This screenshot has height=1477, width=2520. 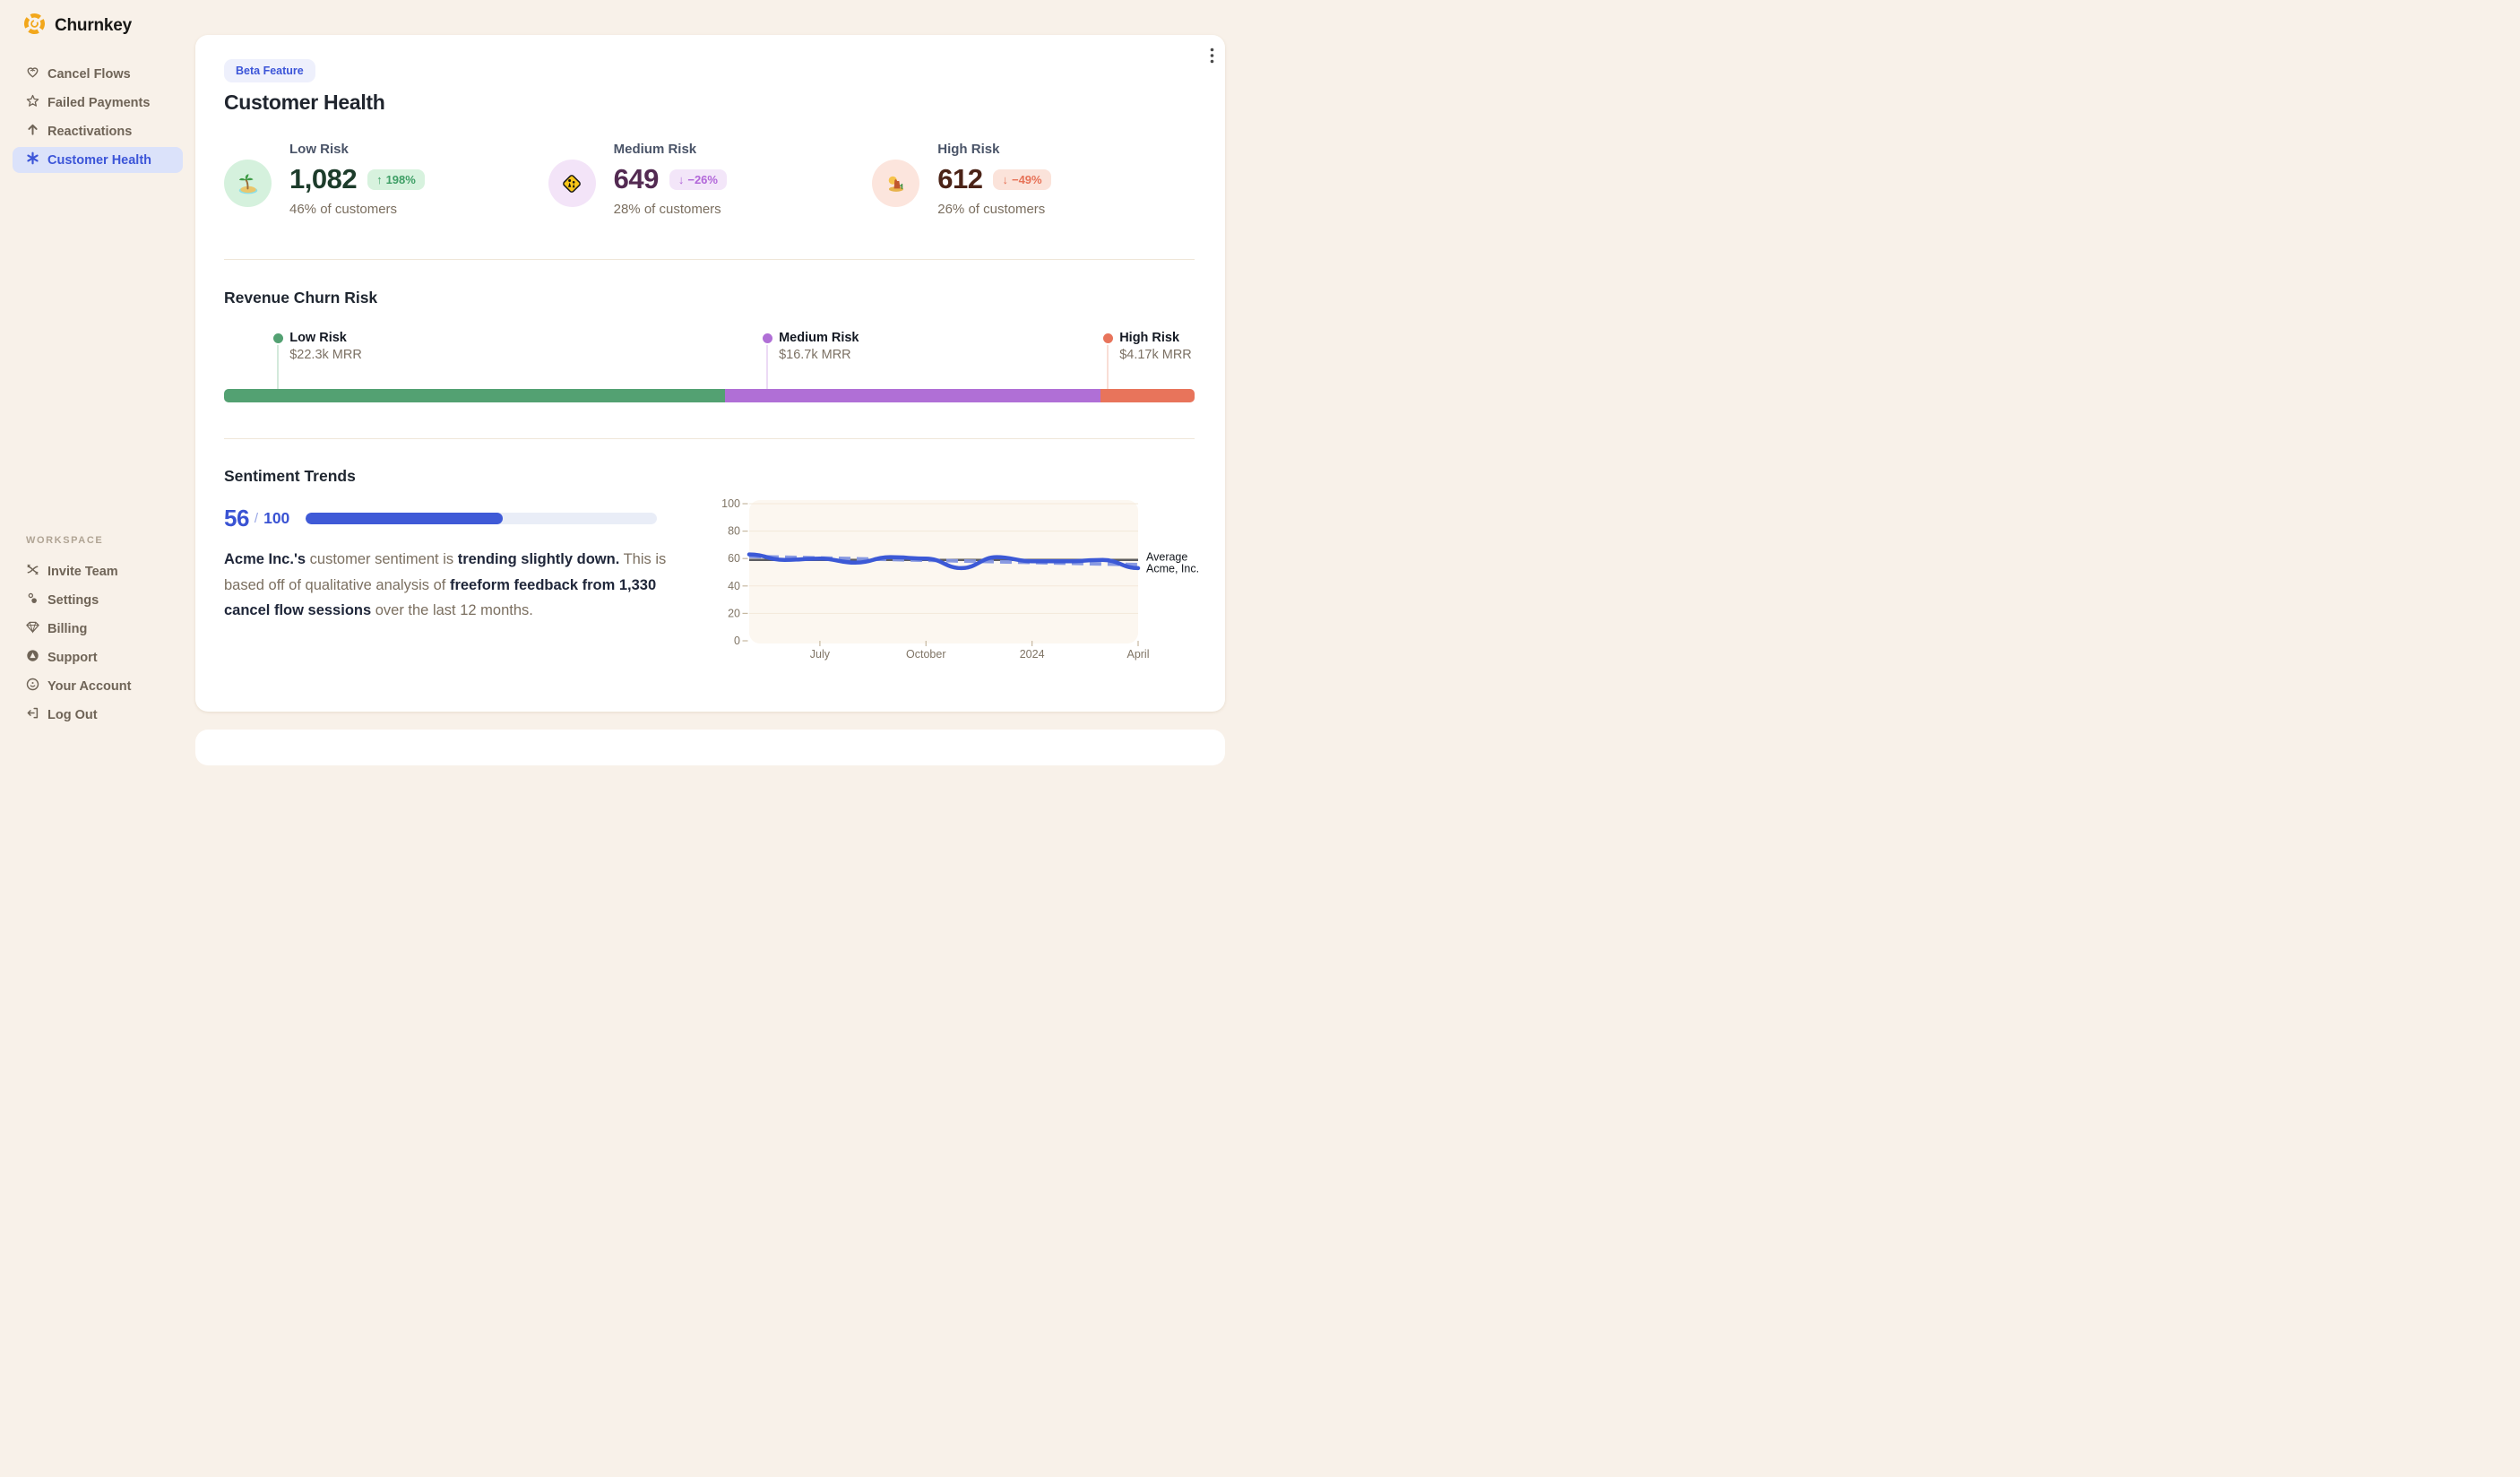 I want to click on sidebar-item-label: Log Out, so click(x=72, y=714).